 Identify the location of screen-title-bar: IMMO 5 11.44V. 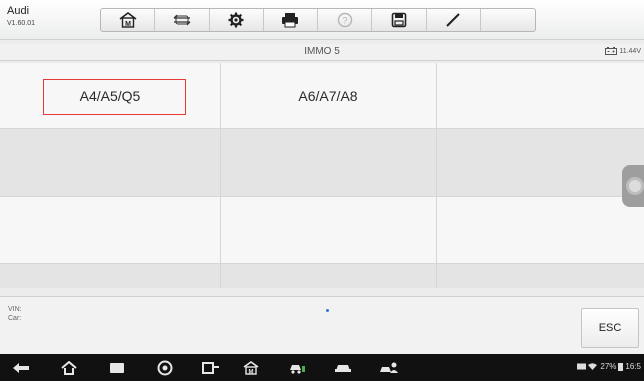
(322, 52).